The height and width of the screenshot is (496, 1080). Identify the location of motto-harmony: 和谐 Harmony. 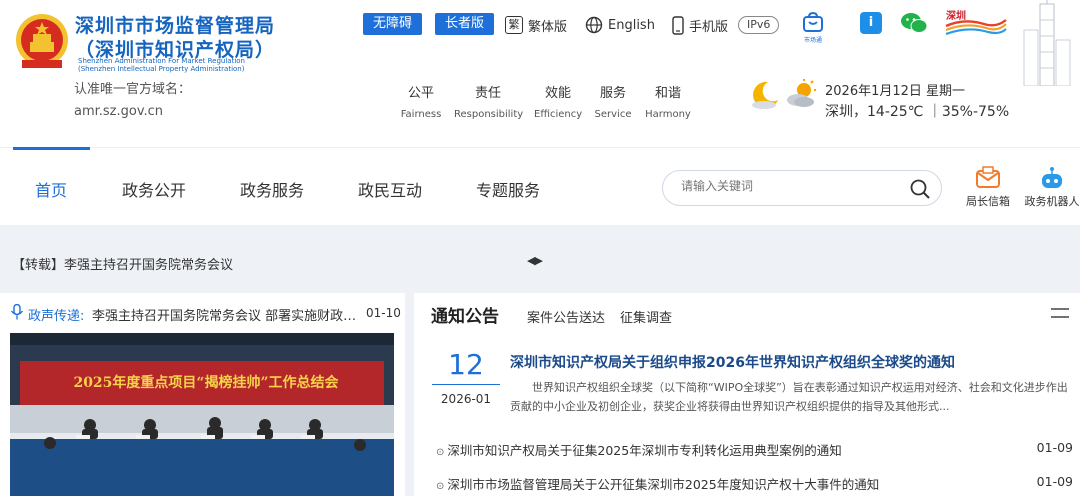
(668, 103).